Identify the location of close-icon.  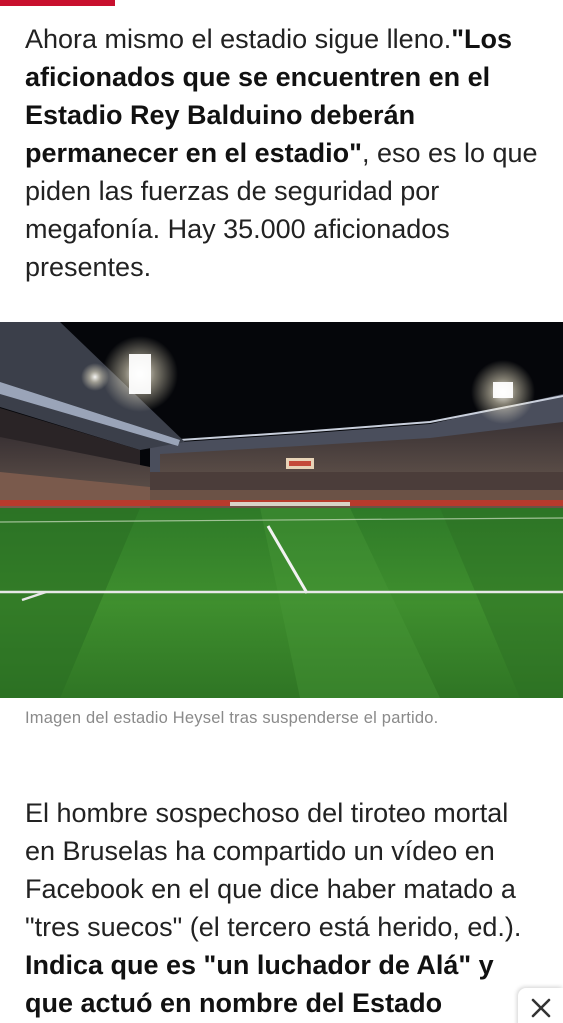
(540, 1008).